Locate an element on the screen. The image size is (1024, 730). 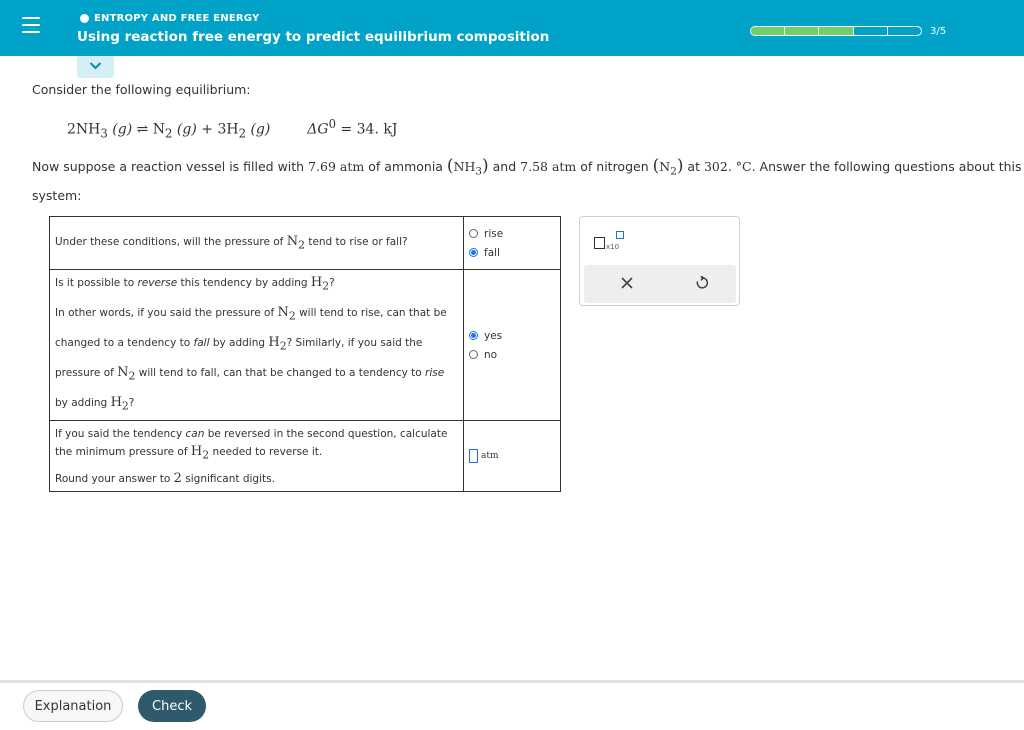
temperature: 302. °C is located at coordinates (727, 166).